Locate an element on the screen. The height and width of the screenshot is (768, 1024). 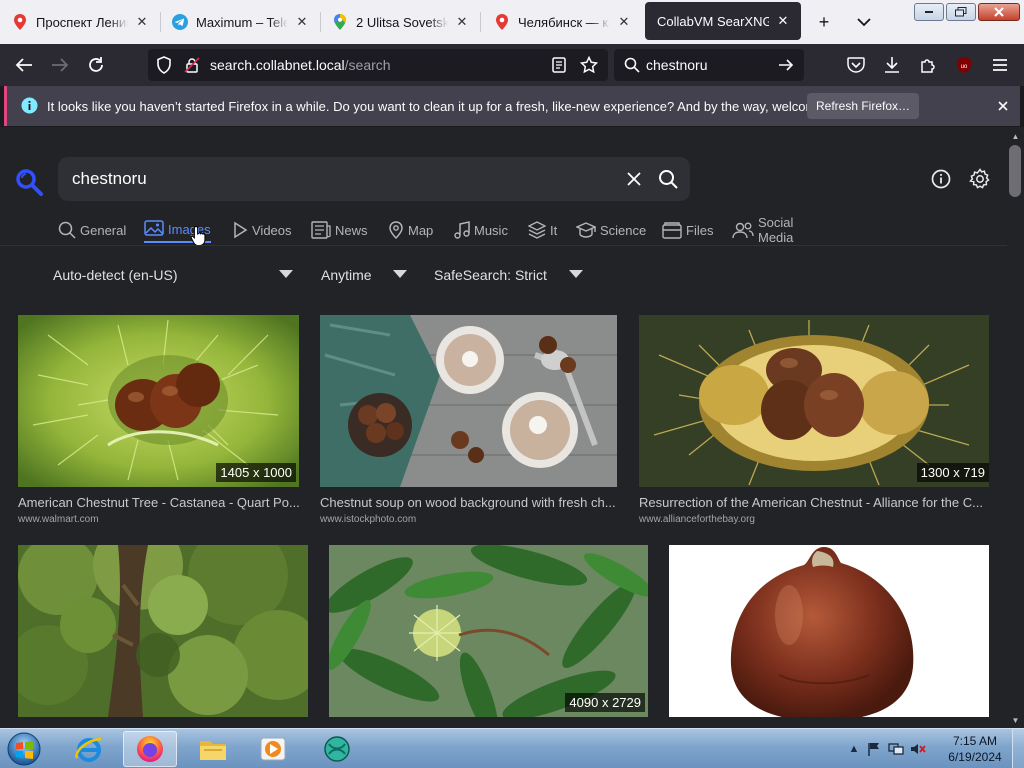
url-bar: search.collabnet.local/search is located at coordinates (378, 65).